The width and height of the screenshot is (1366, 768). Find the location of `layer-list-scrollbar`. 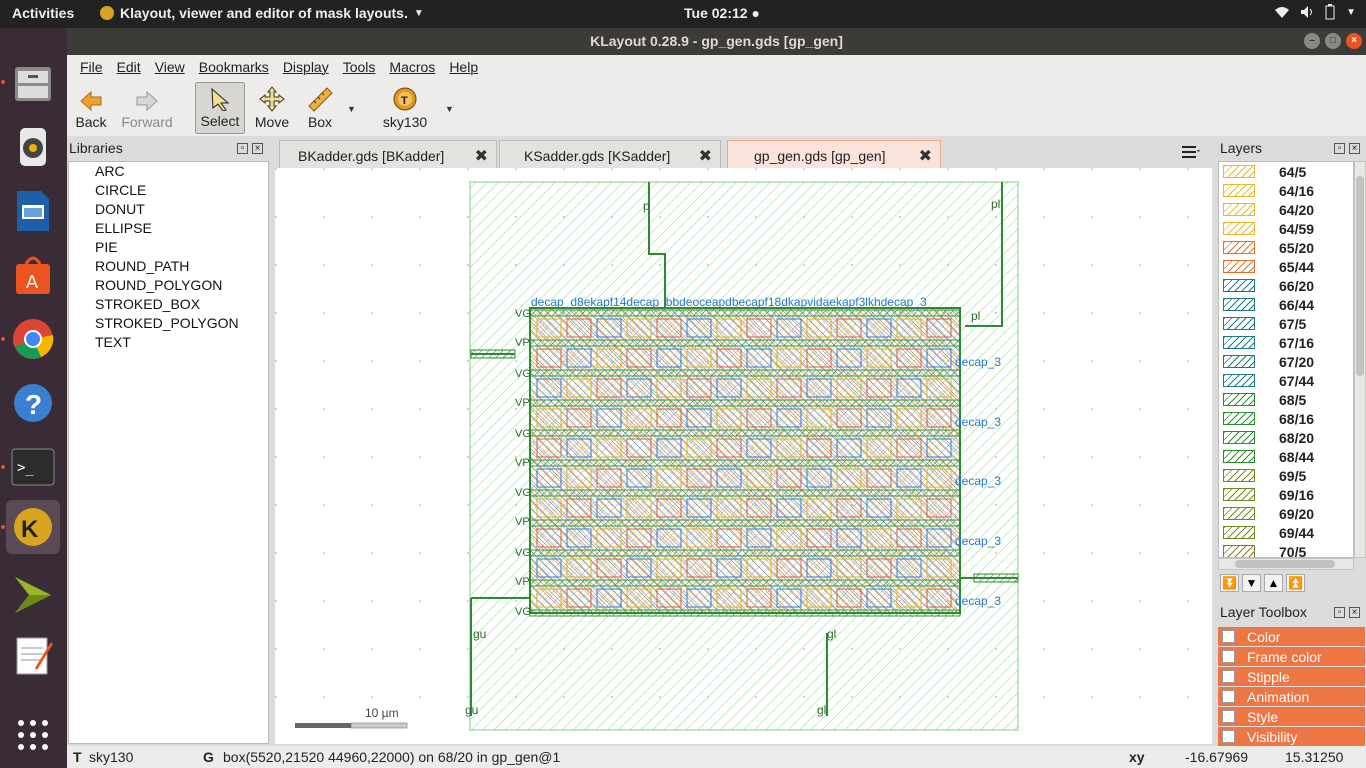

layer-list-scrollbar is located at coordinates (1360, 359).